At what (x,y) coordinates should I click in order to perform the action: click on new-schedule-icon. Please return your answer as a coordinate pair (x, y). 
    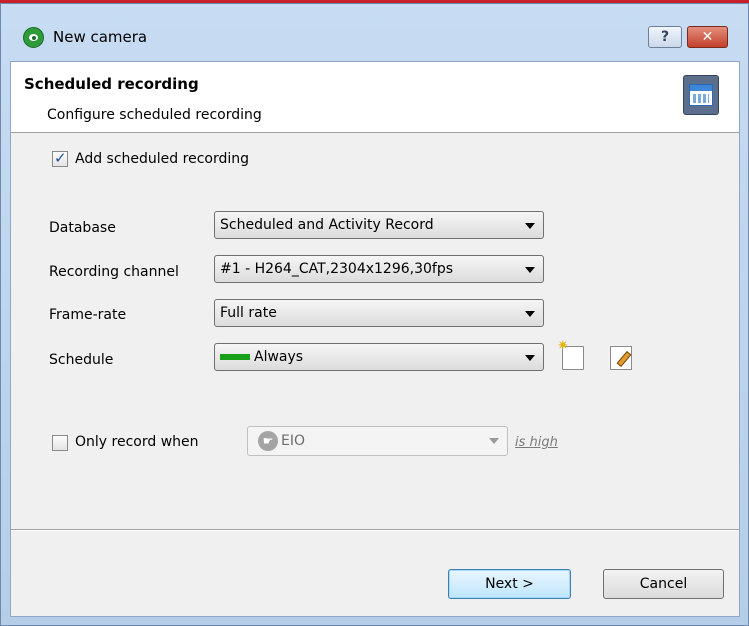
    Looking at the image, I should click on (570, 354).